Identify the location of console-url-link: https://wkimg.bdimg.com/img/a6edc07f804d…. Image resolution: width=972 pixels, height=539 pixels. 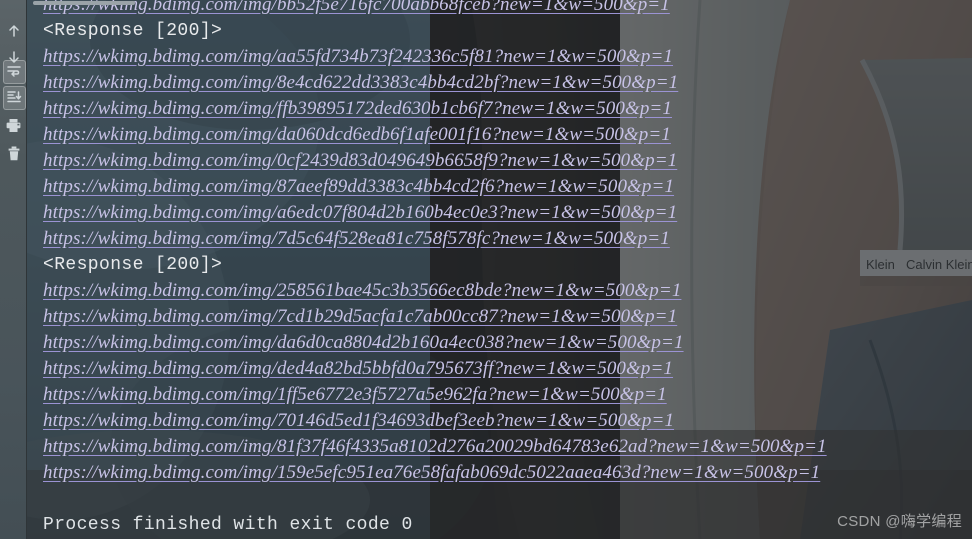
(360, 212).